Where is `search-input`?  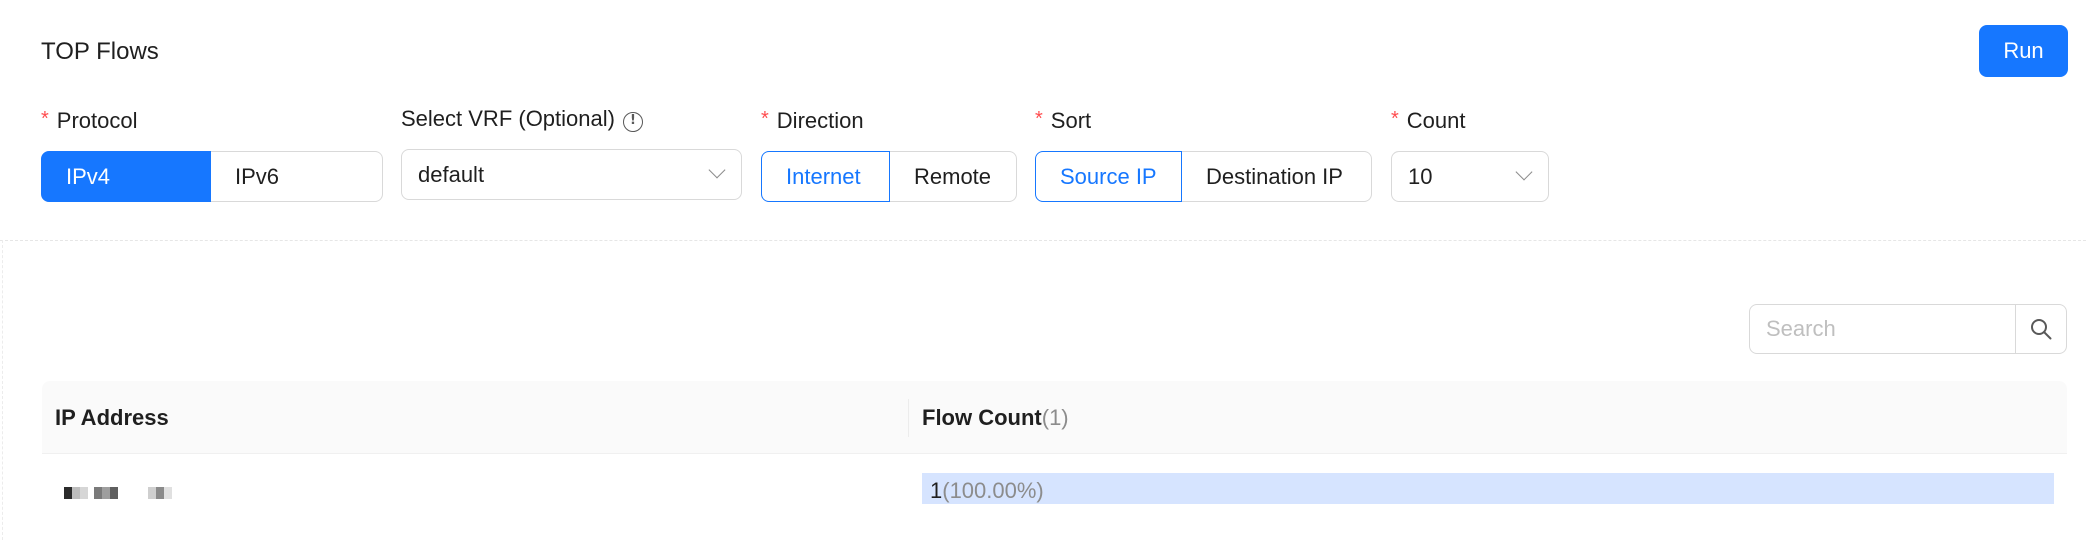 search-input is located at coordinates (1882, 329).